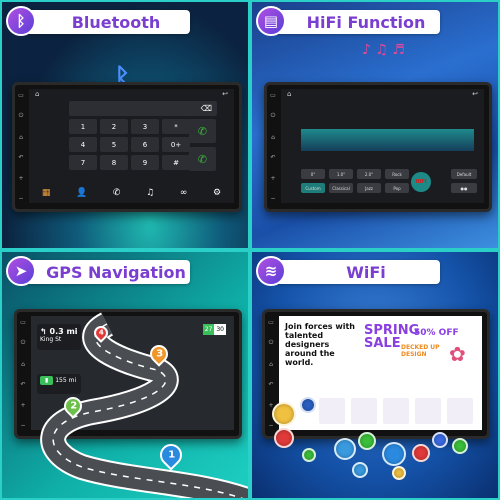  Describe the element at coordinates (271, 271) in the screenshot. I see `wifi-icon: ≋` at that location.